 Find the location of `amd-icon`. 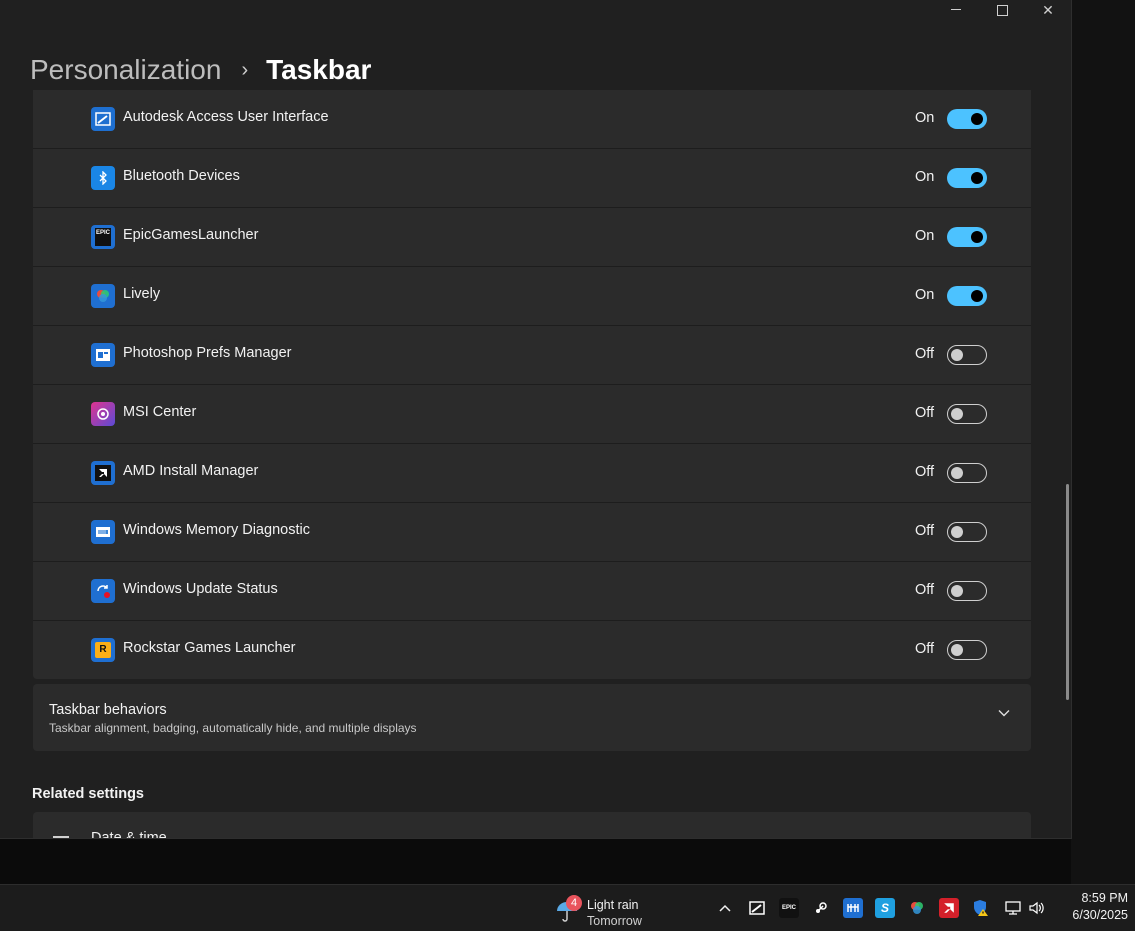

amd-icon is located at coordinates (103, 473).